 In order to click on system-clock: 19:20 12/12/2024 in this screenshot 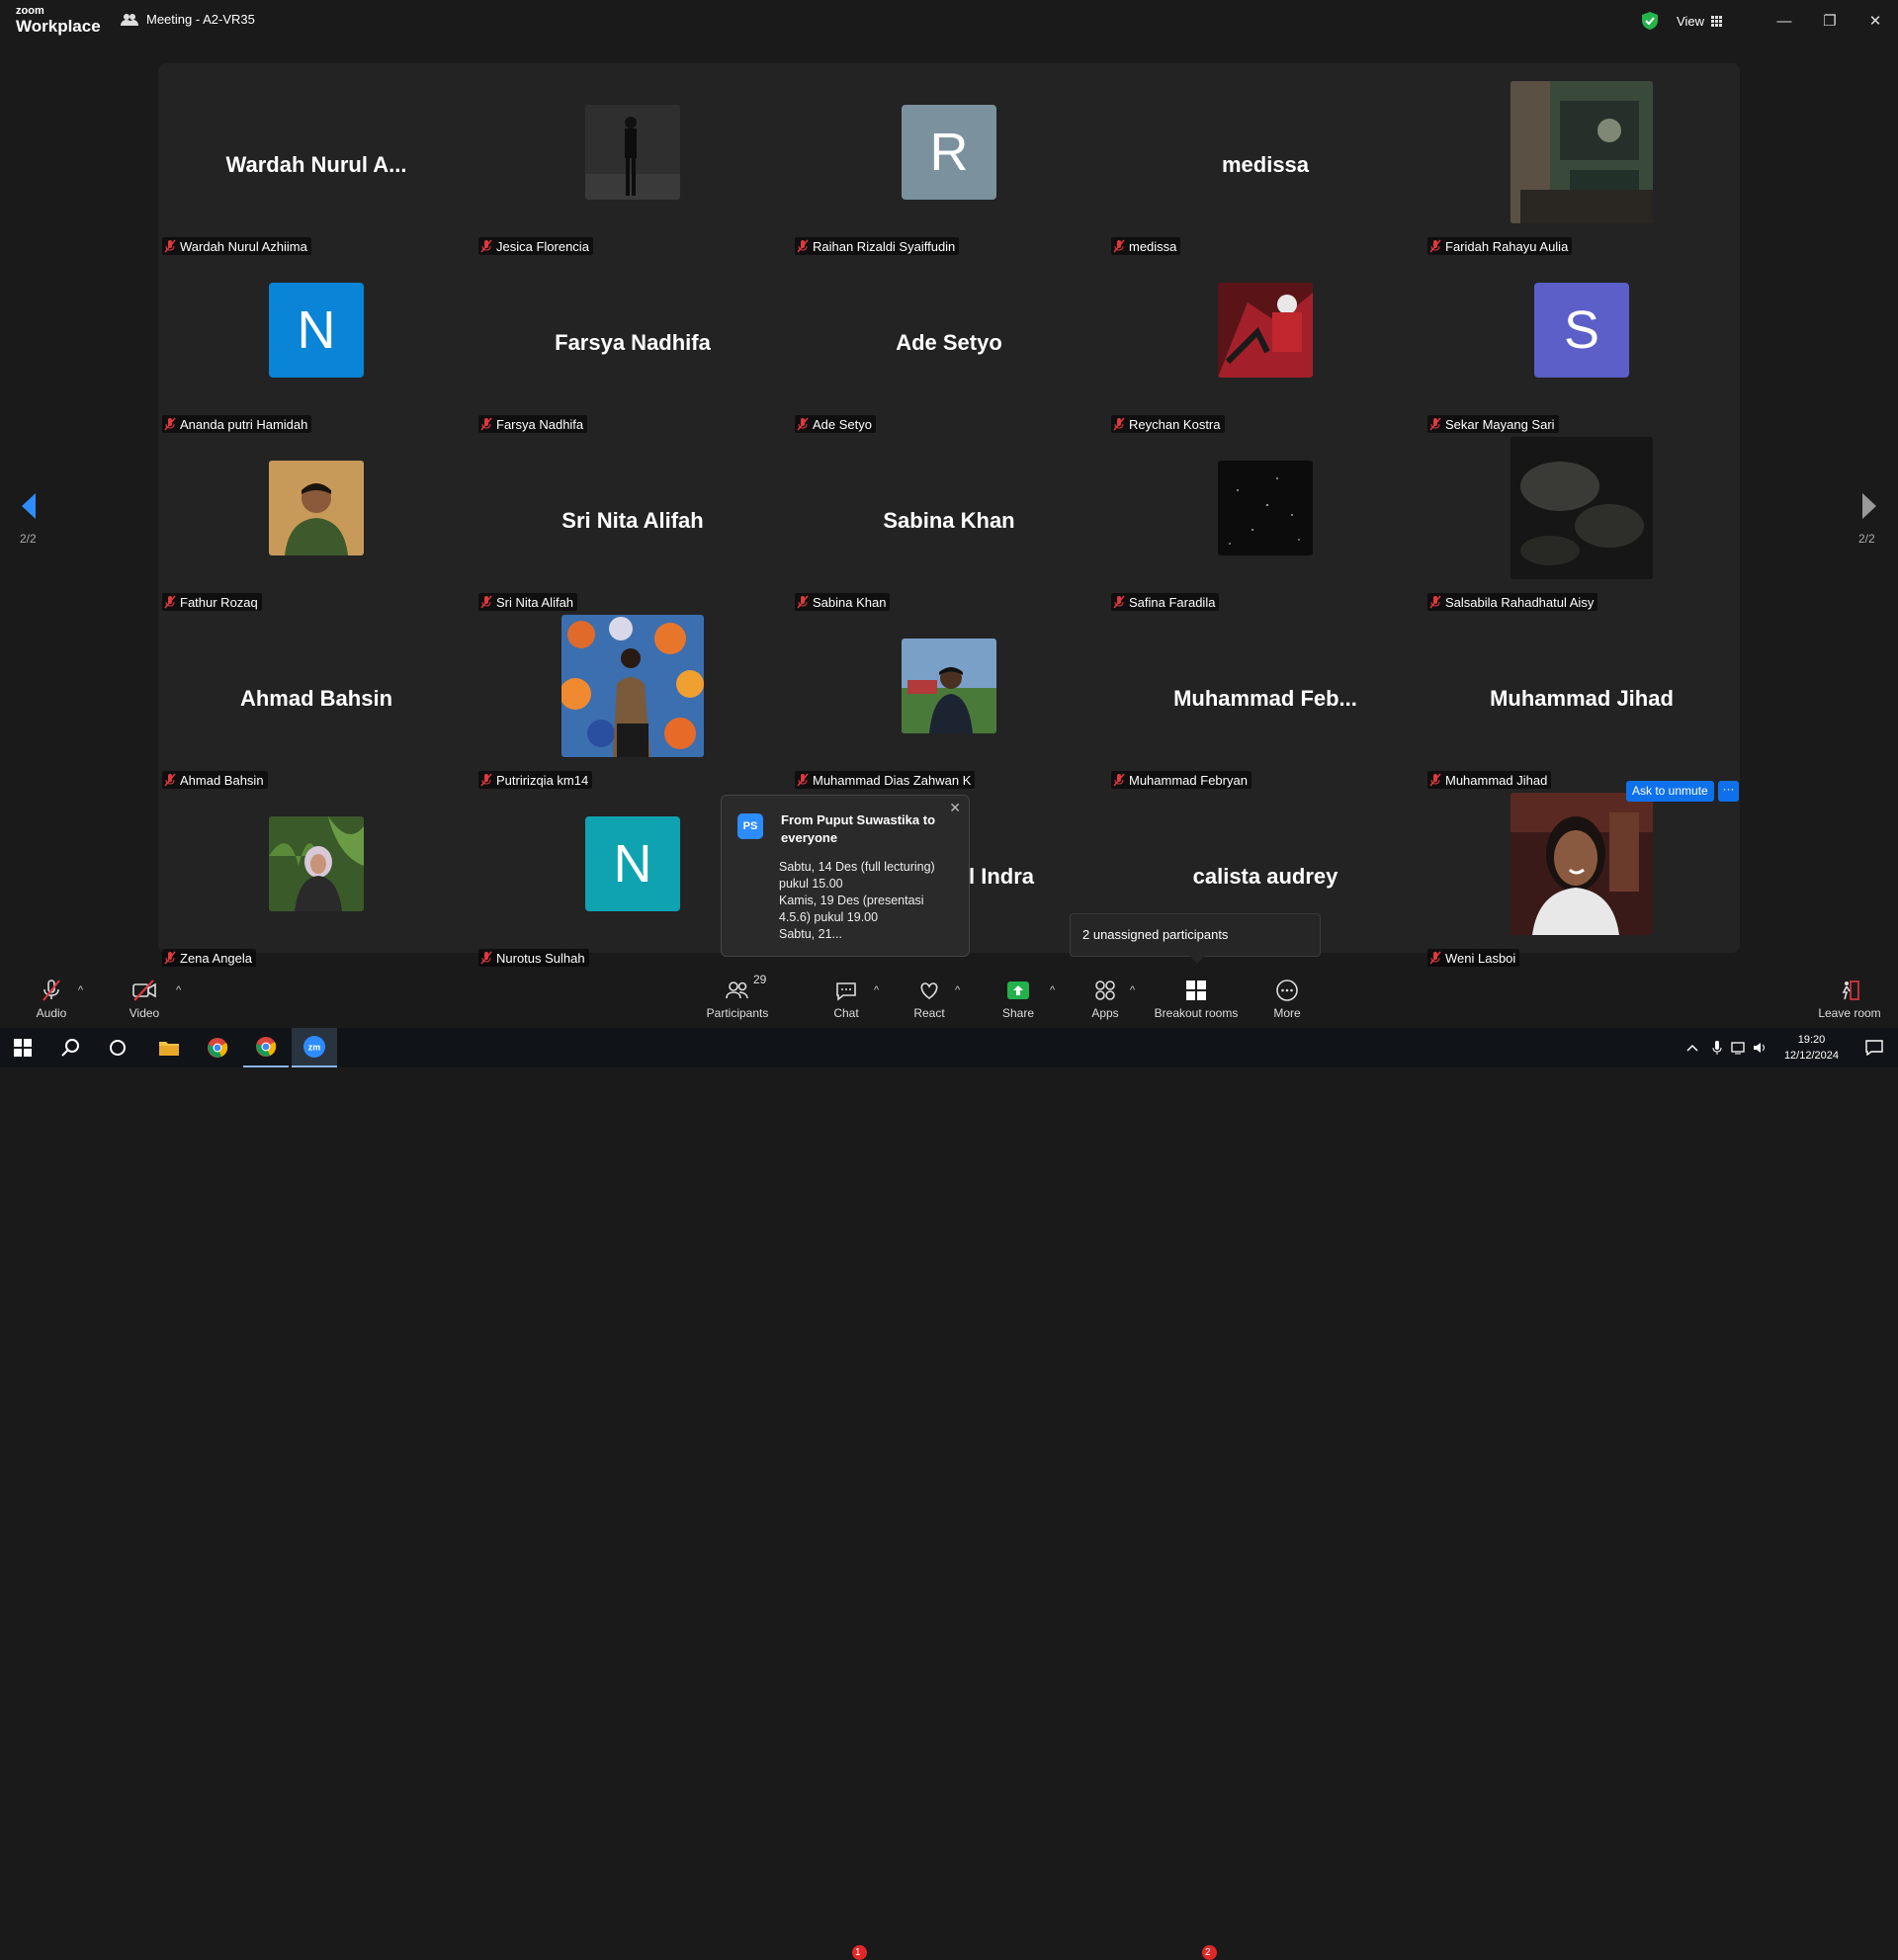, I will do `click(1811, 1048)`.